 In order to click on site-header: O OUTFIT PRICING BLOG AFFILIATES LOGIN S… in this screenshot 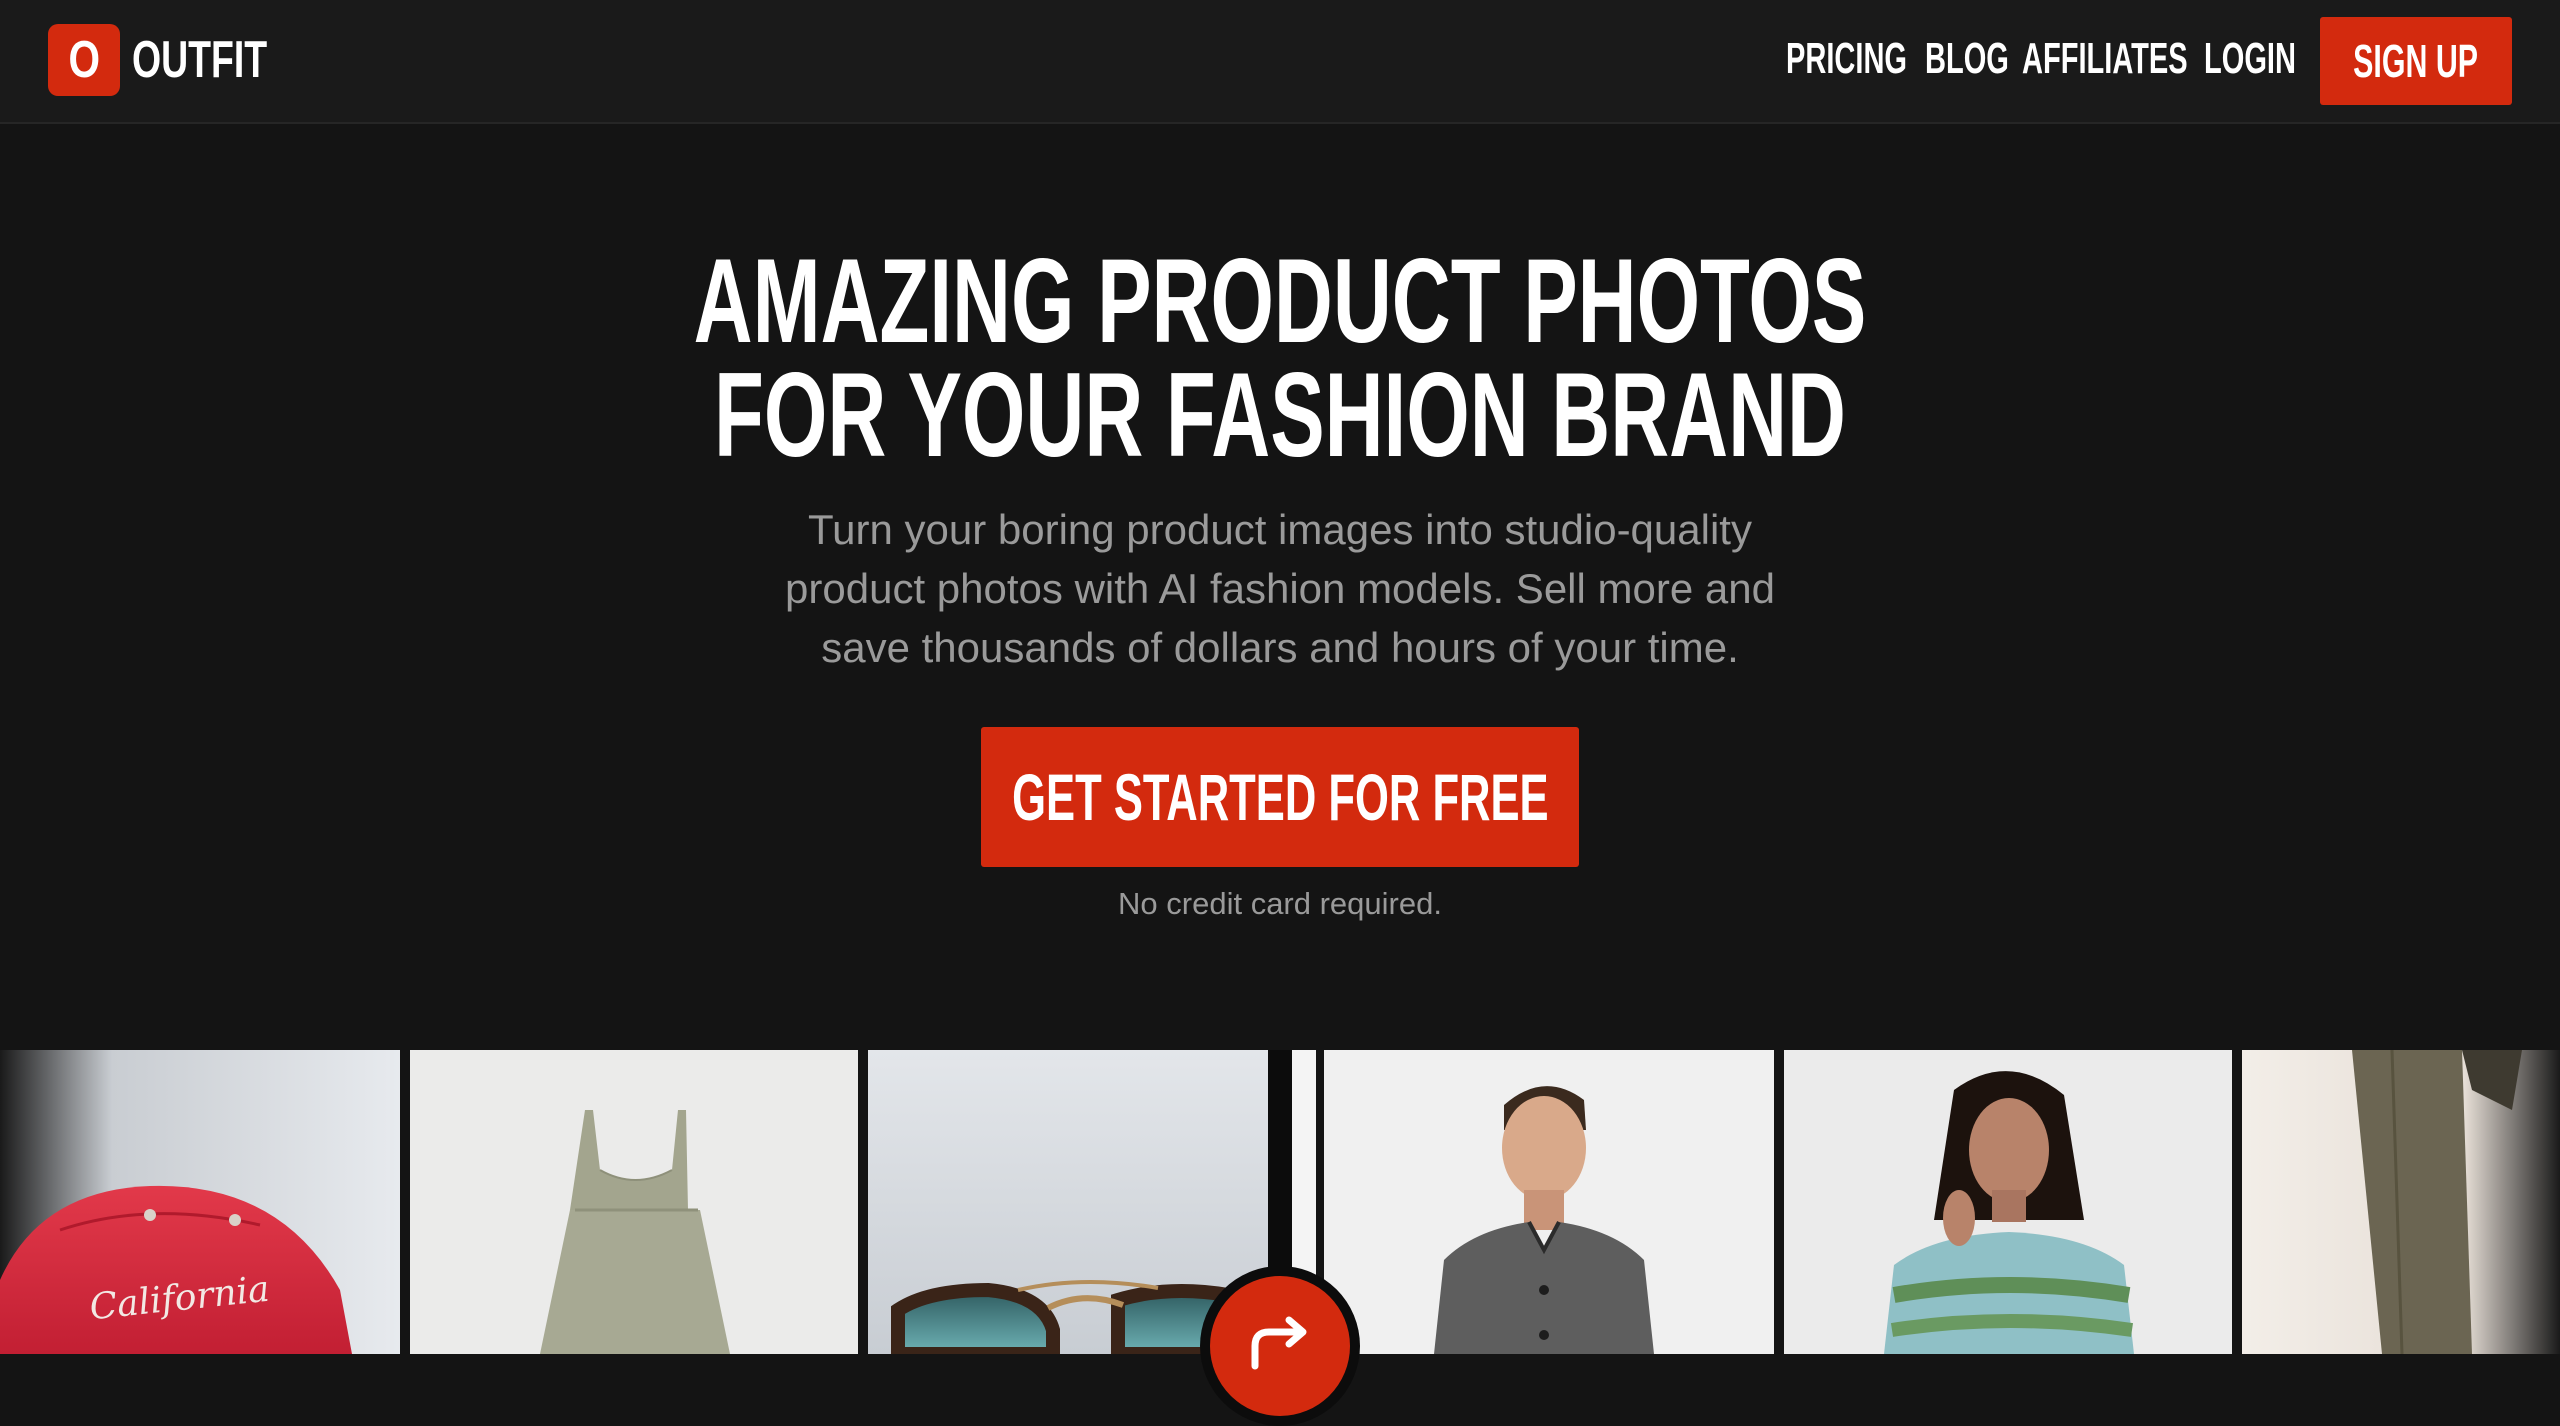, I will do `click(1280, 62)`.